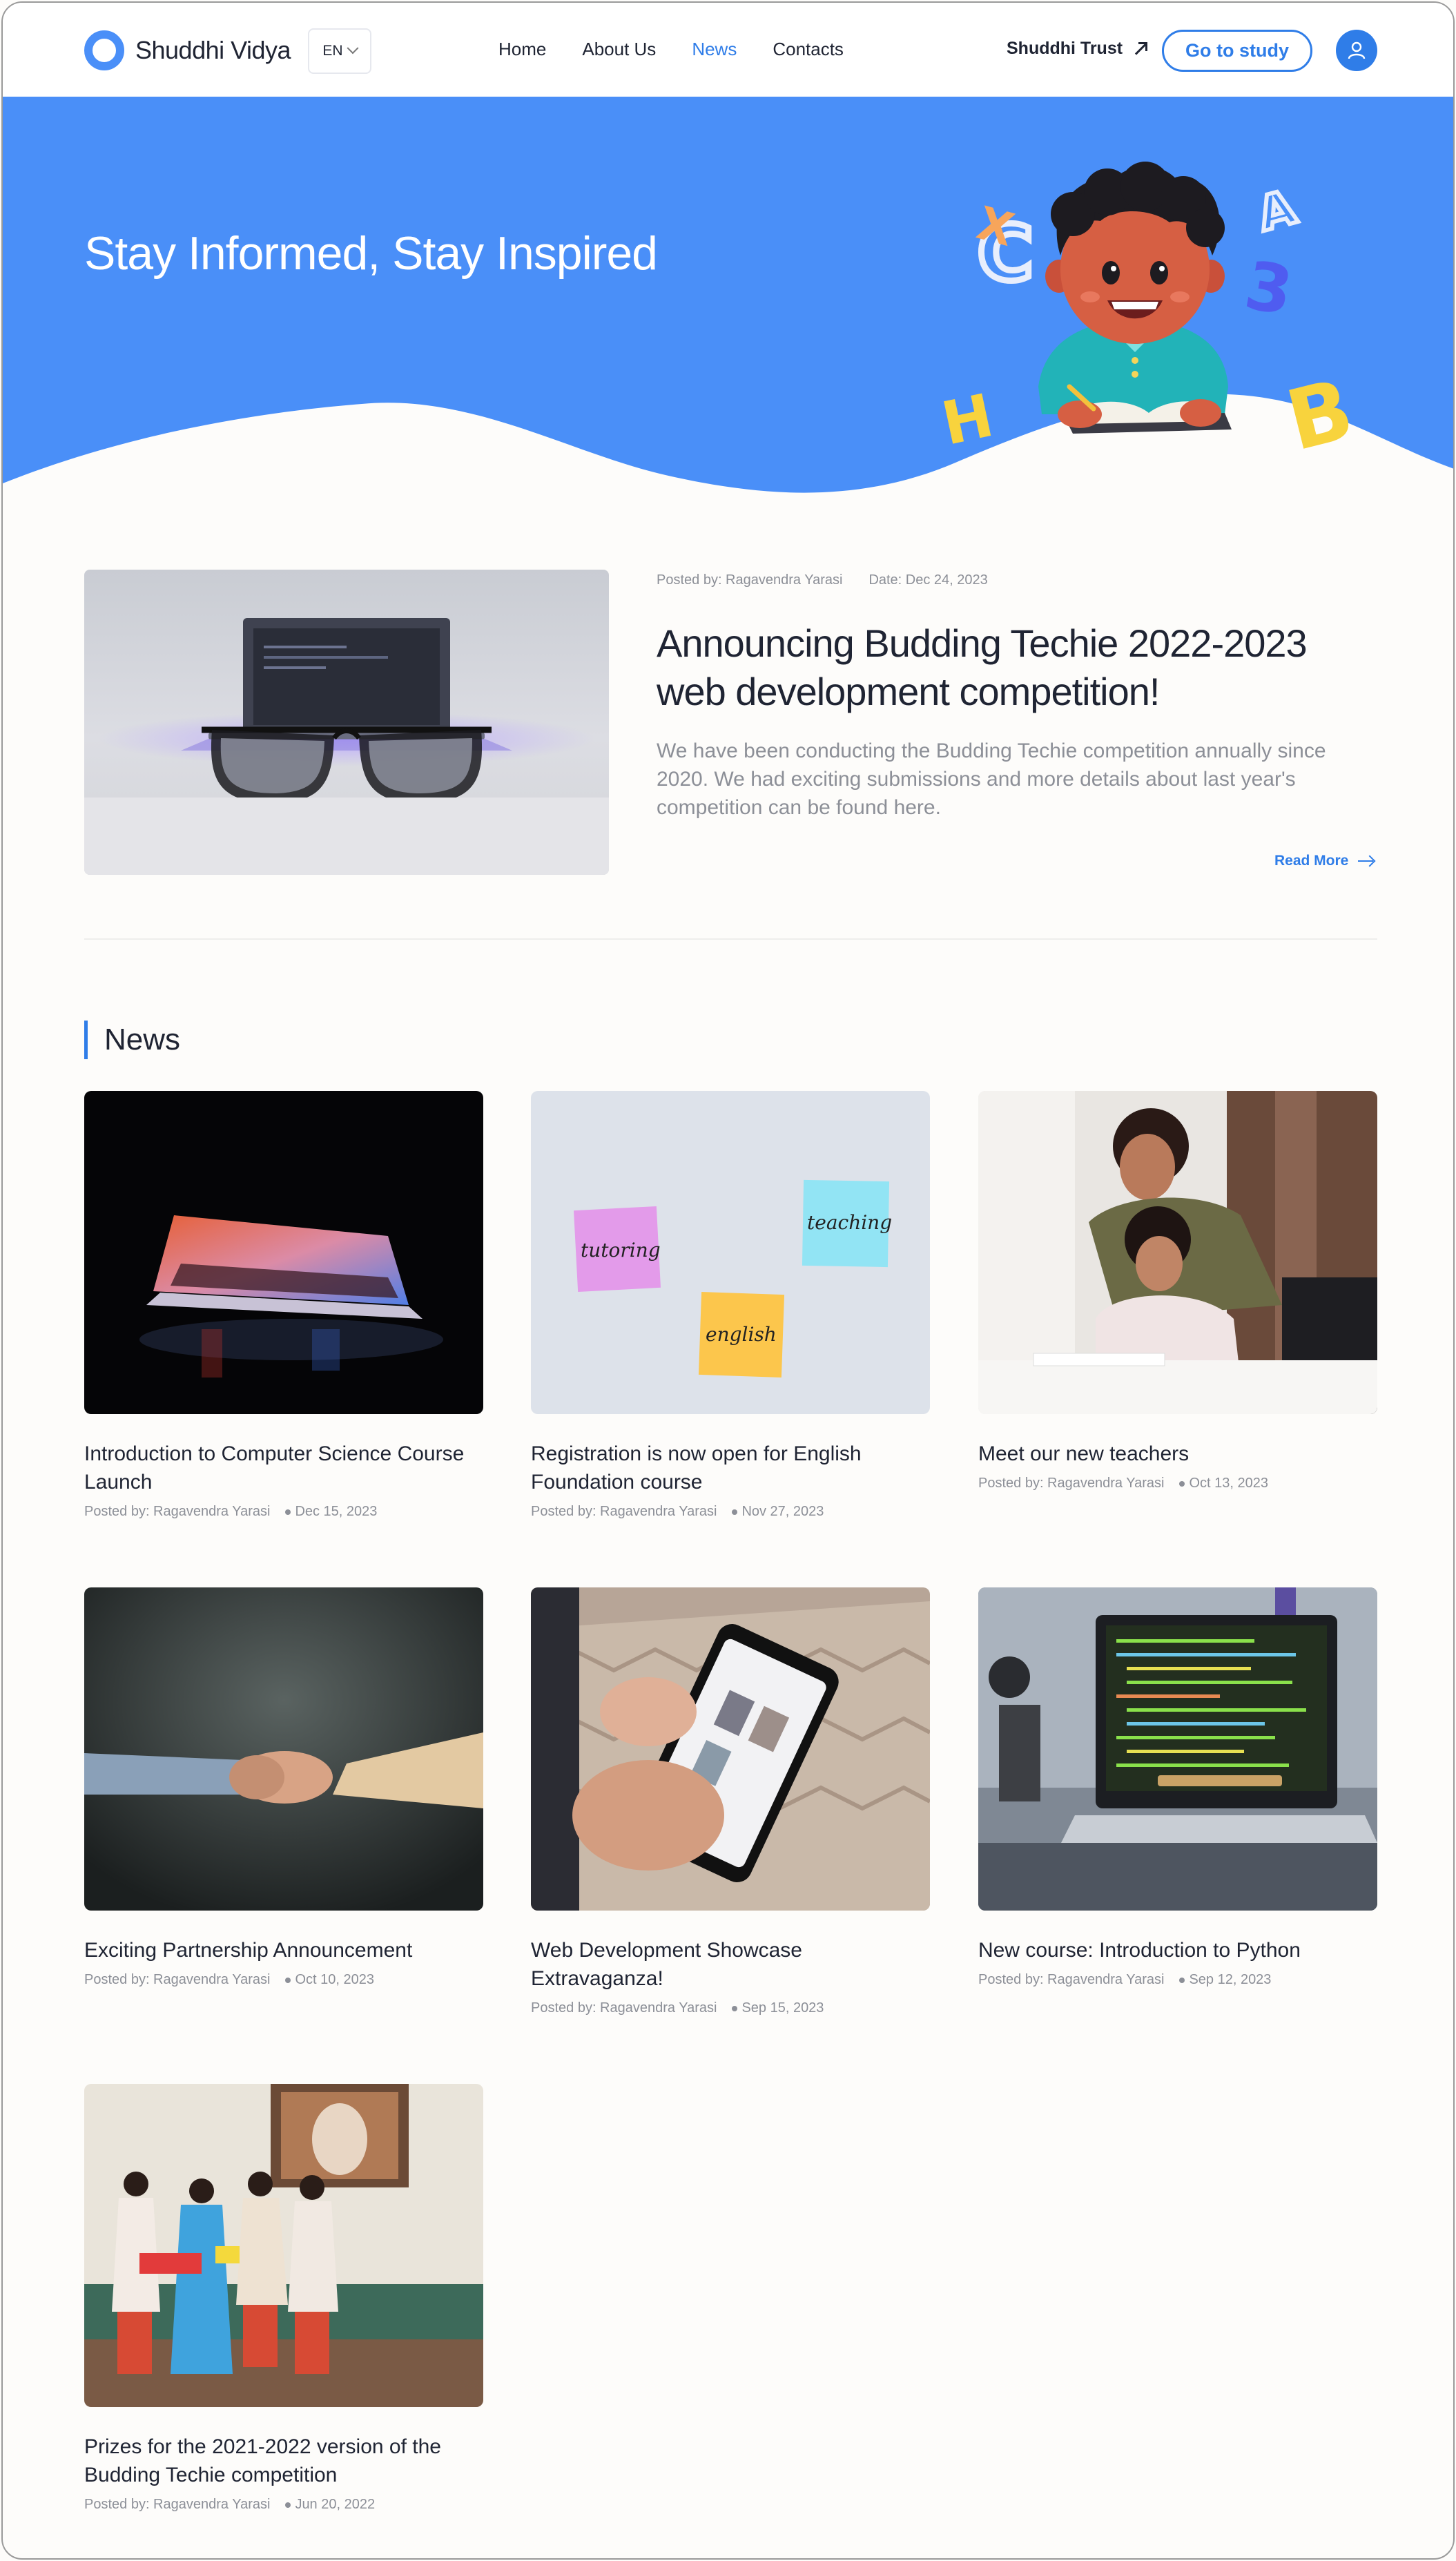 This screenshot has height=2561, width=1456. Describe the element at coordinates (967, 420) in the screenshot. I see `svg-text: H` at that location.